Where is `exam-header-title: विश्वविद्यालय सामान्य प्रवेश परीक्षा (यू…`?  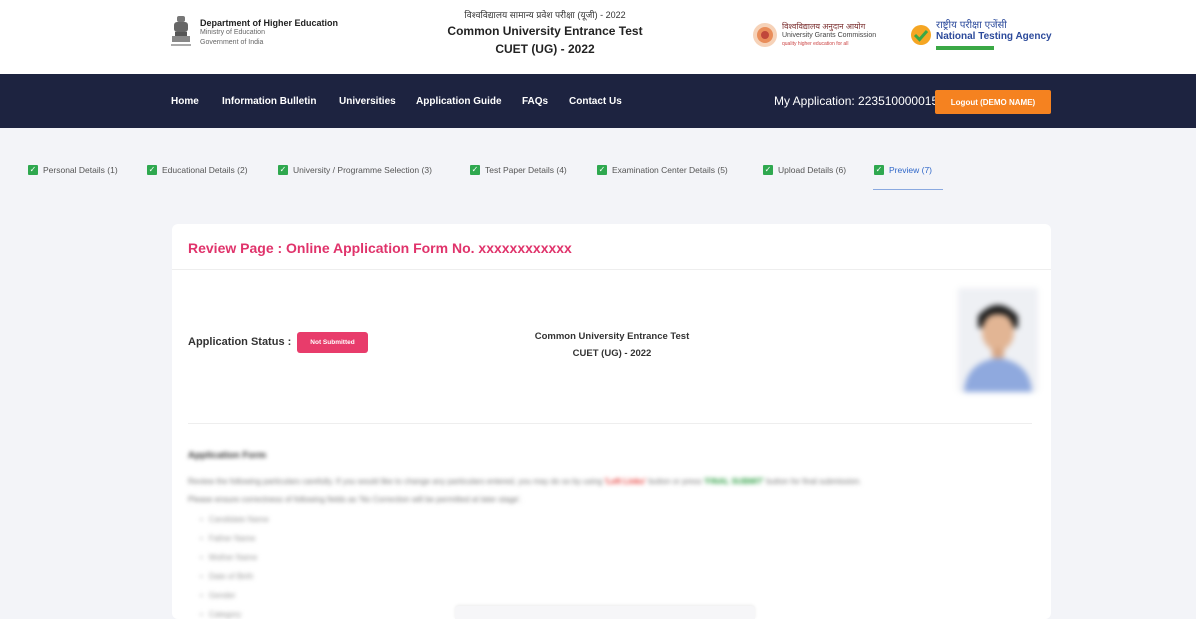 exam-header-title: विश्वविद्यालय सामान्य प्रवेश परीक्षा (यू… is located at coordinates (545, 33).